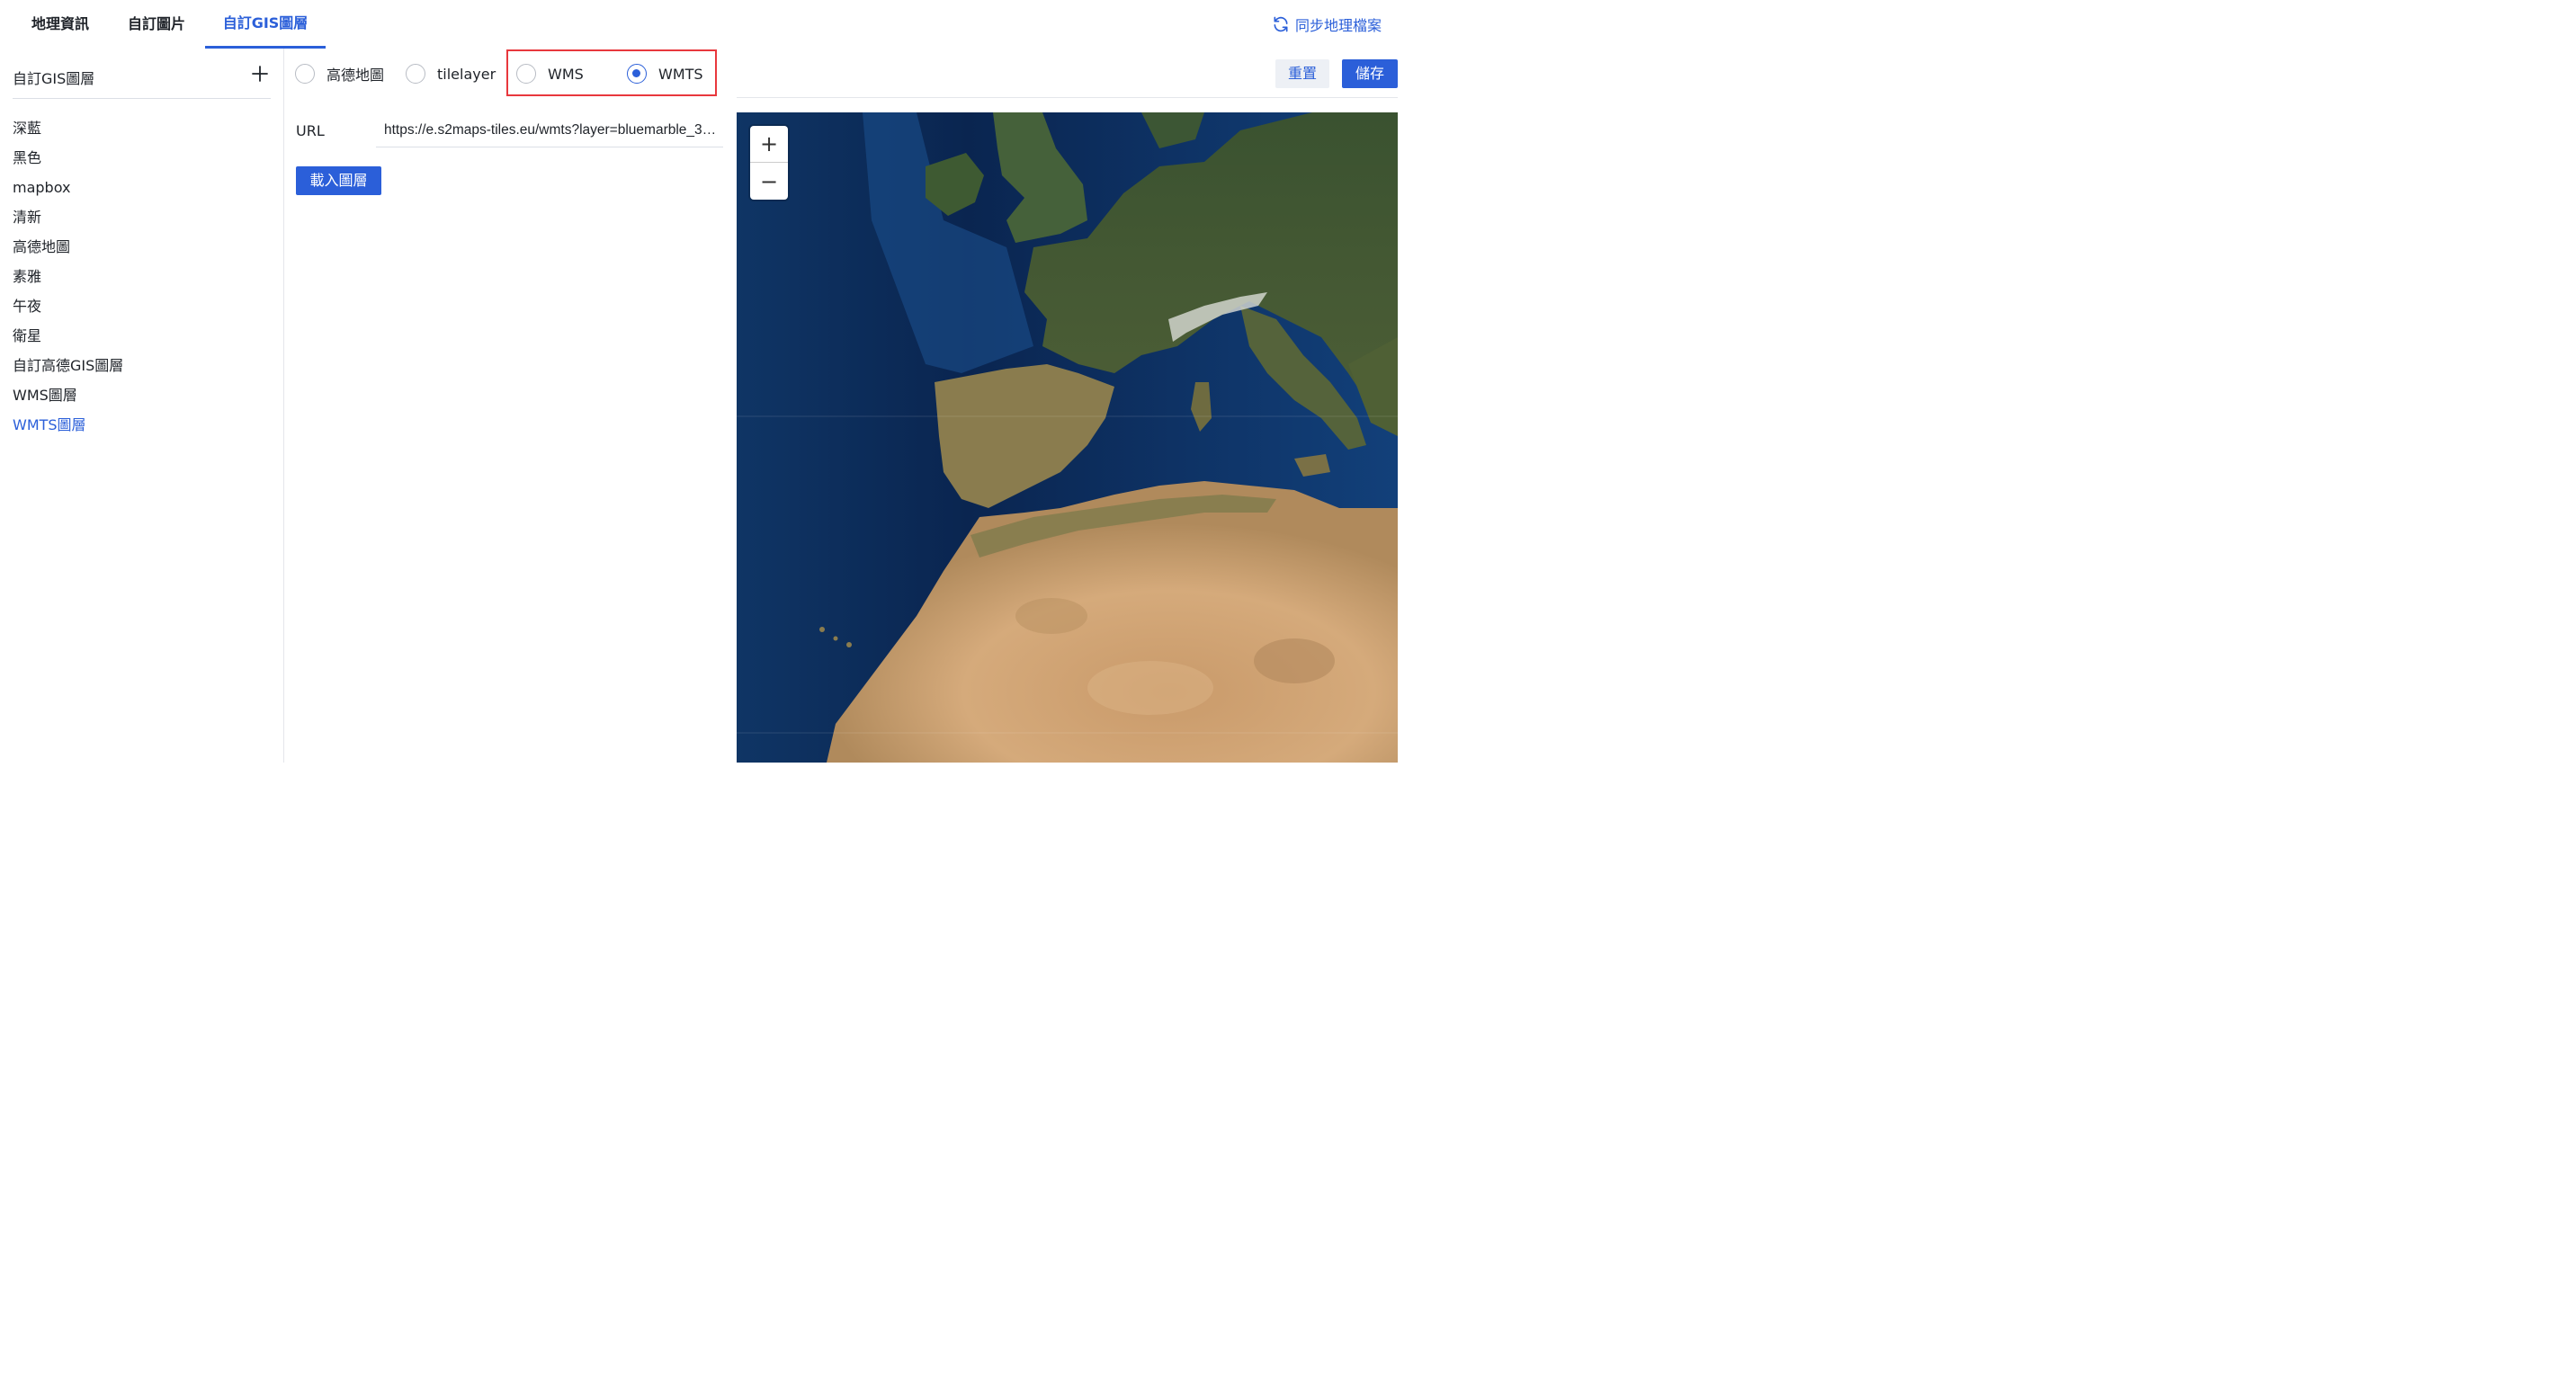  Describe the element at coordinates (637, 74) in the screenshot. I see `radio-circle-selected` at that location.